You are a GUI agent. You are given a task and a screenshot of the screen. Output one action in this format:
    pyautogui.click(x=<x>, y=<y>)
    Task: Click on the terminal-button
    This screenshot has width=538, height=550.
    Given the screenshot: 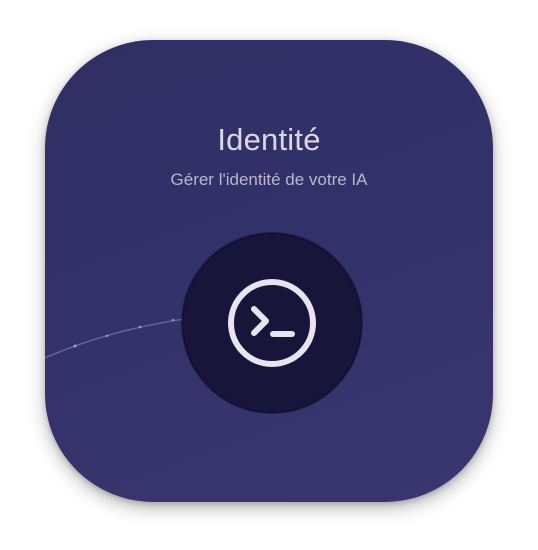 What is the action you would take?
    pyautogui.click(x=272, y=323)
    